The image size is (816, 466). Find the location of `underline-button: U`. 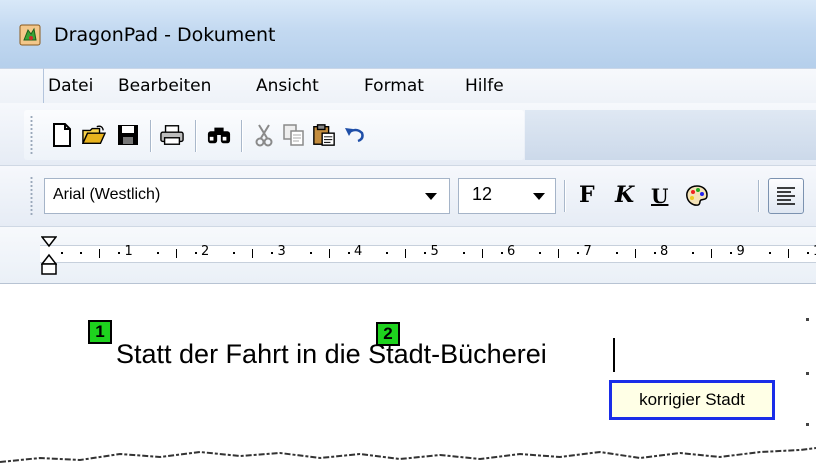

underline-button: U is located at coordinates (659, 196).